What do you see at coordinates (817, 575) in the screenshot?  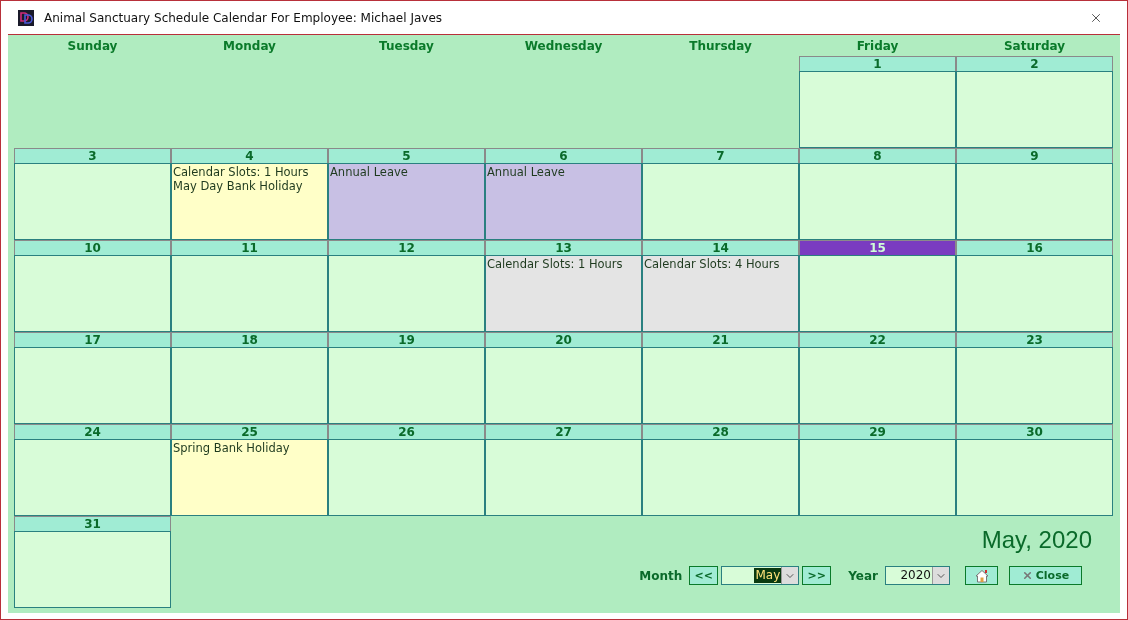 I see `next-month-button: >>` at bounding box center [817, 575].